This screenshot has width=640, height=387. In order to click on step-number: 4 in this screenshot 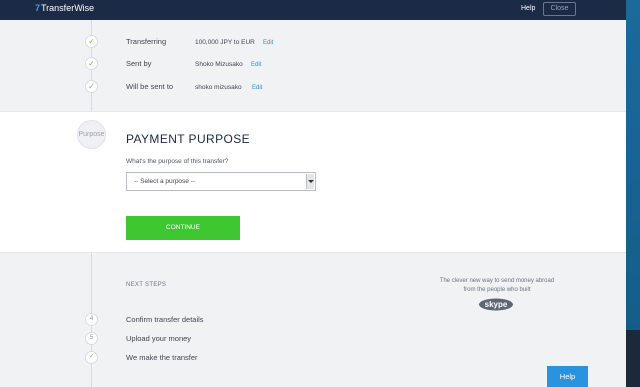, I will do `click(91, 319)`.